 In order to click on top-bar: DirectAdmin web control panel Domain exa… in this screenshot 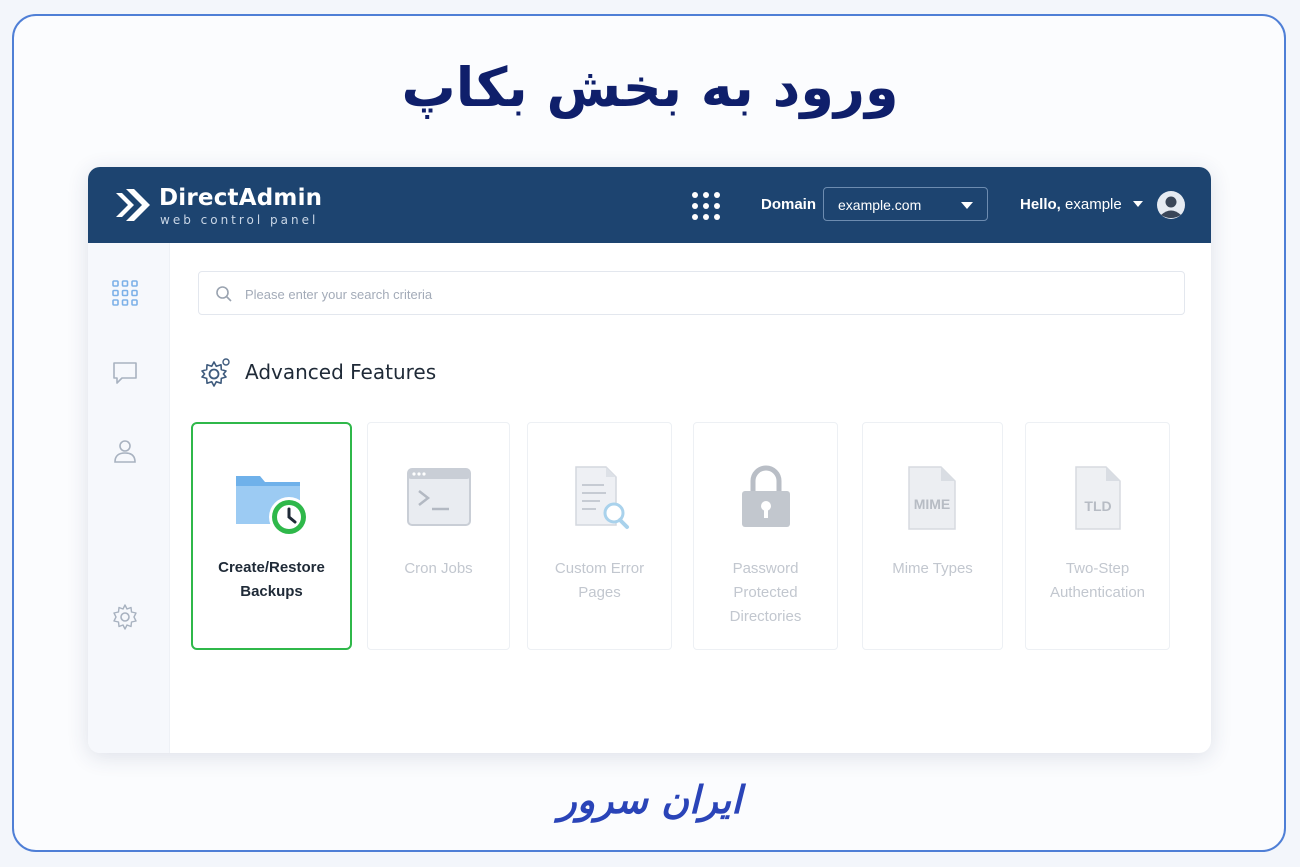, I will do `click(649, 205)`.